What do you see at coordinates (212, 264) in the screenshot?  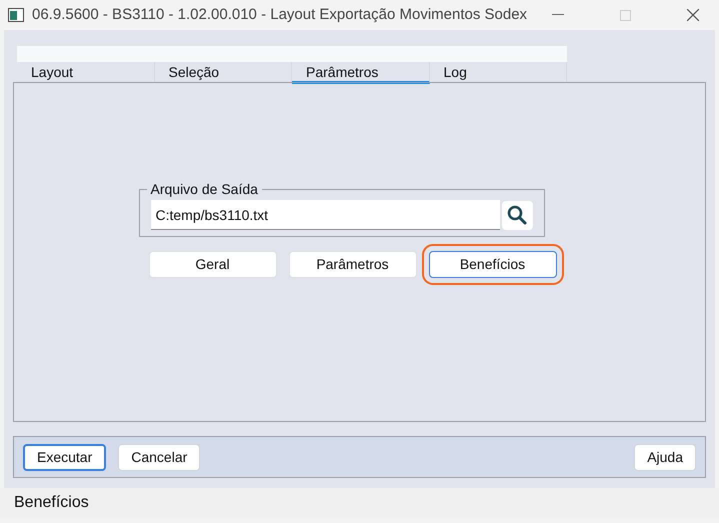 I see `section-button: Geral` at bounding box center [212, 264].